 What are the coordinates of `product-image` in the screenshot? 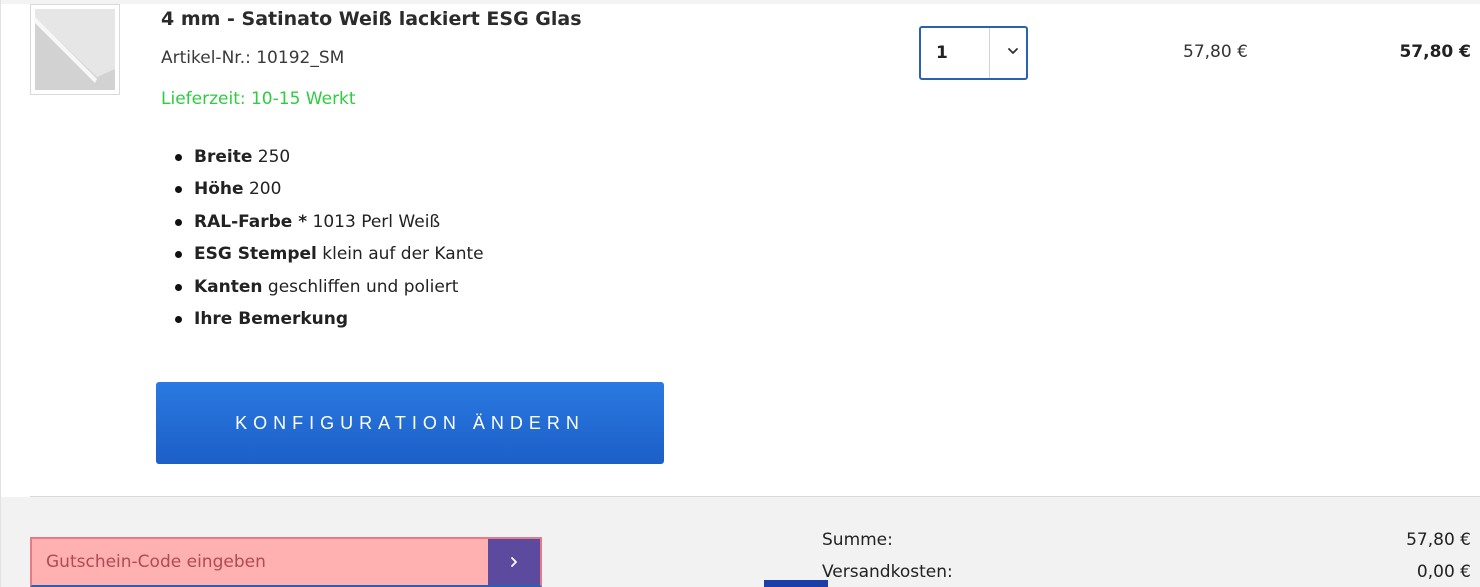 It's located at (75, 49).